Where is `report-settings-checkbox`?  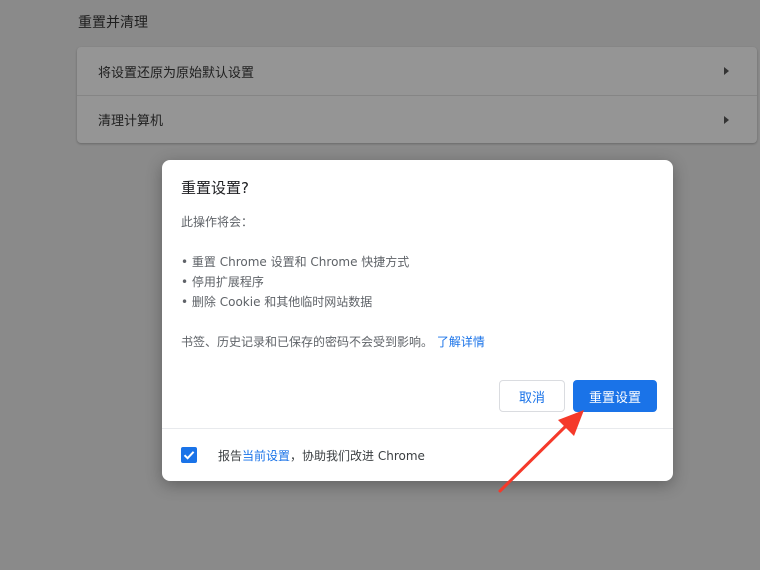 report-settings-checkbox is located at coordinates (189, 455).